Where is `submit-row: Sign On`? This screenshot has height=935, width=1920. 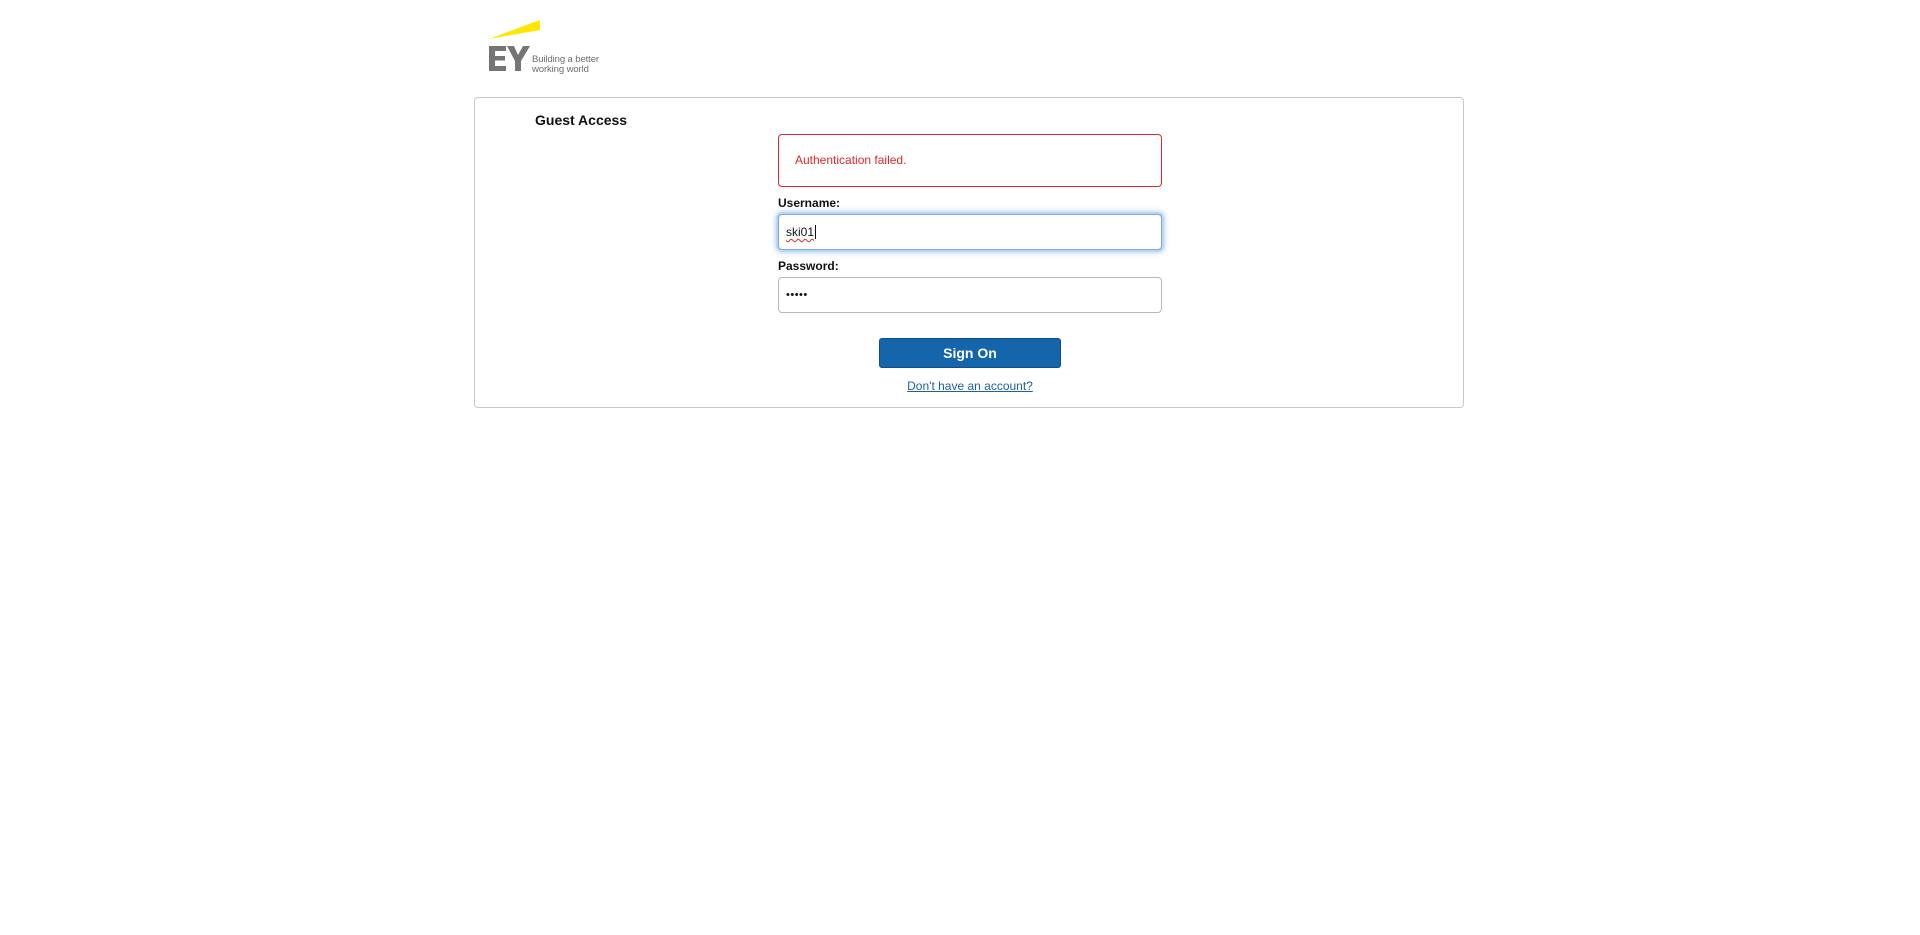 submit-row: Sign On is located at coordinates (970, 353).